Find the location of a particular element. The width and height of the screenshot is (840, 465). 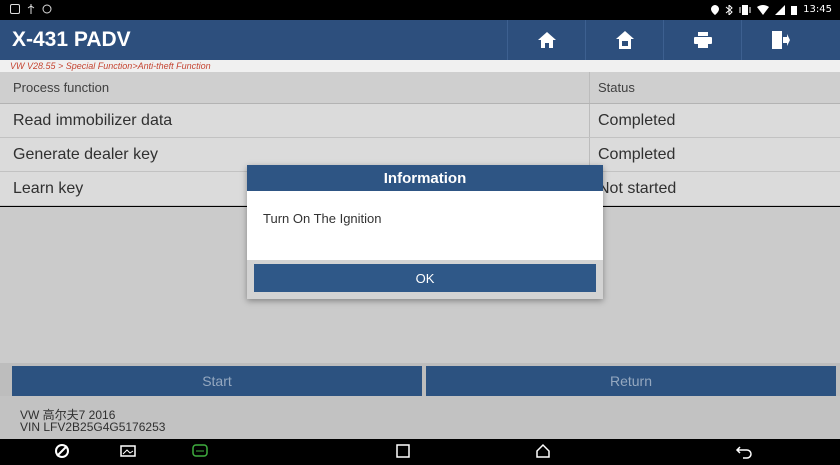

usb-icon is located at coordinates (31, 9).